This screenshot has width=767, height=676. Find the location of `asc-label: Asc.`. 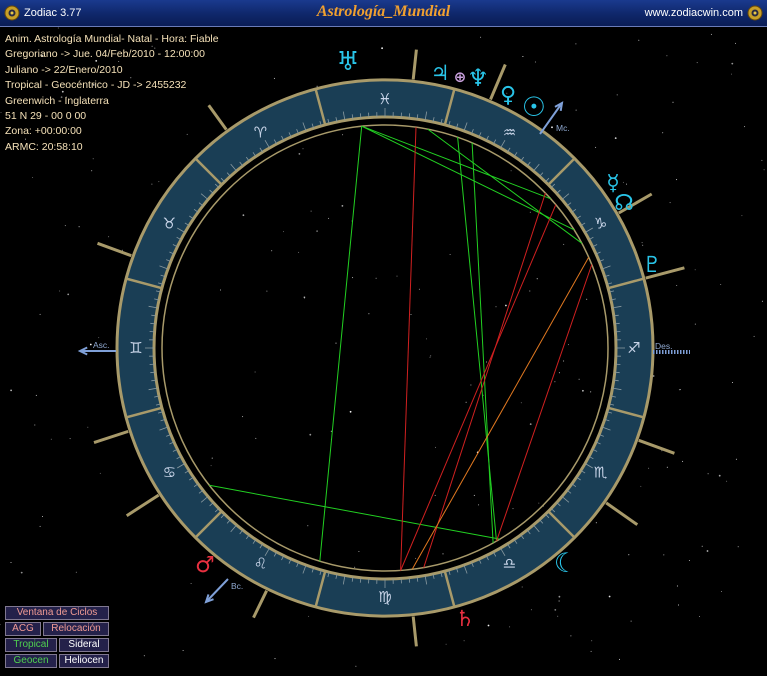

asc-label: Asc. is located at coordinates (101, 345).